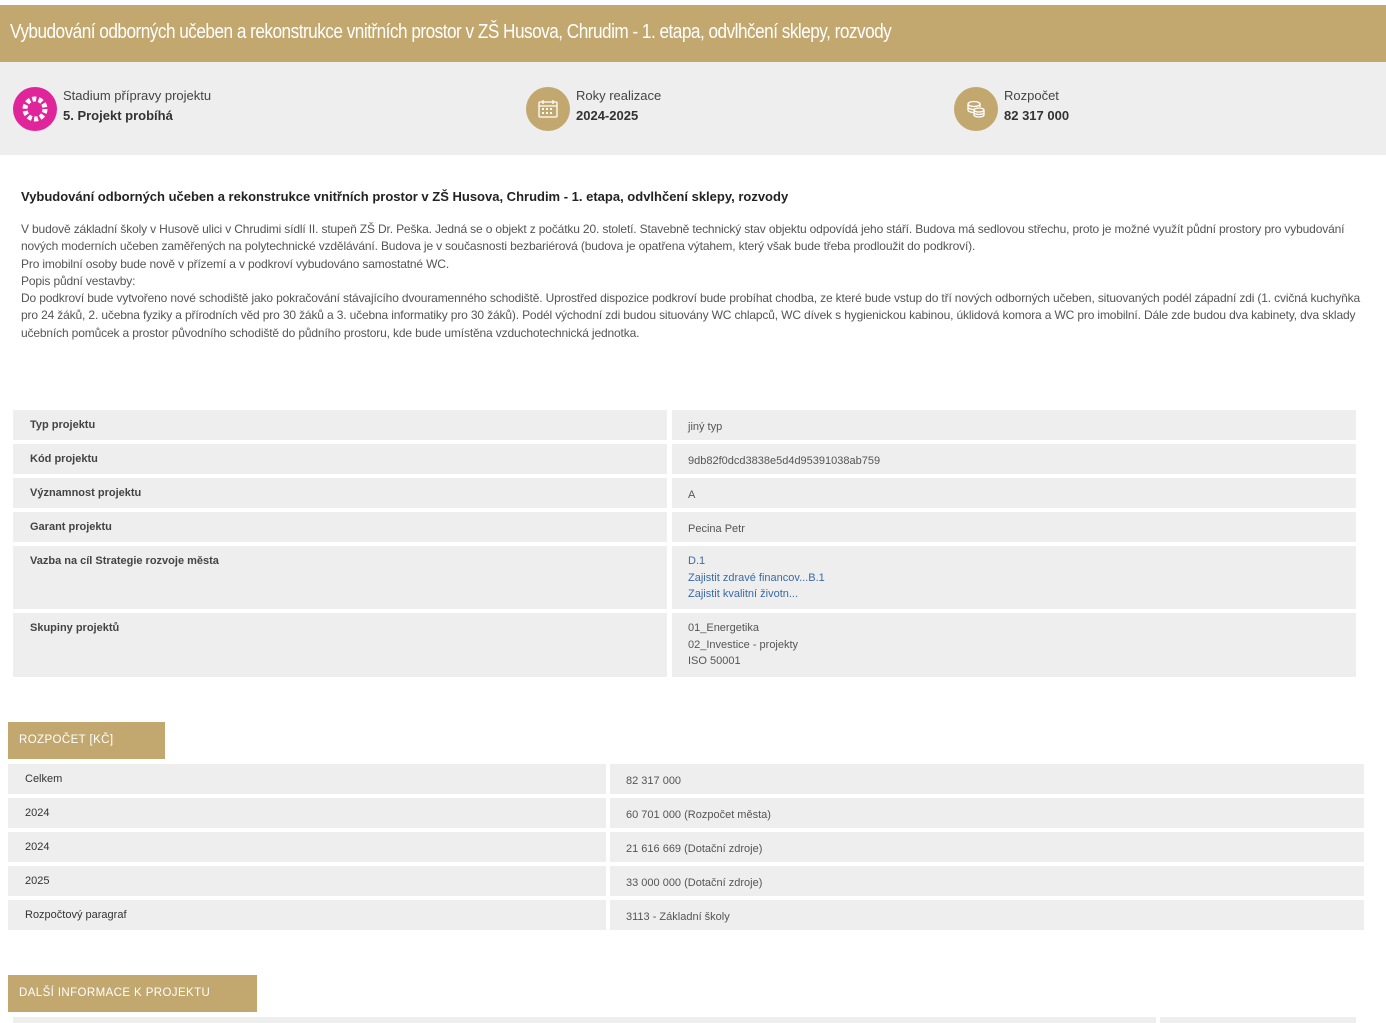  What do you see at coordinates (987, 813) in the screenshot?
I see `budget-value: 60 701 000 (Rozpočet města)` at bounding box center [987, 813].